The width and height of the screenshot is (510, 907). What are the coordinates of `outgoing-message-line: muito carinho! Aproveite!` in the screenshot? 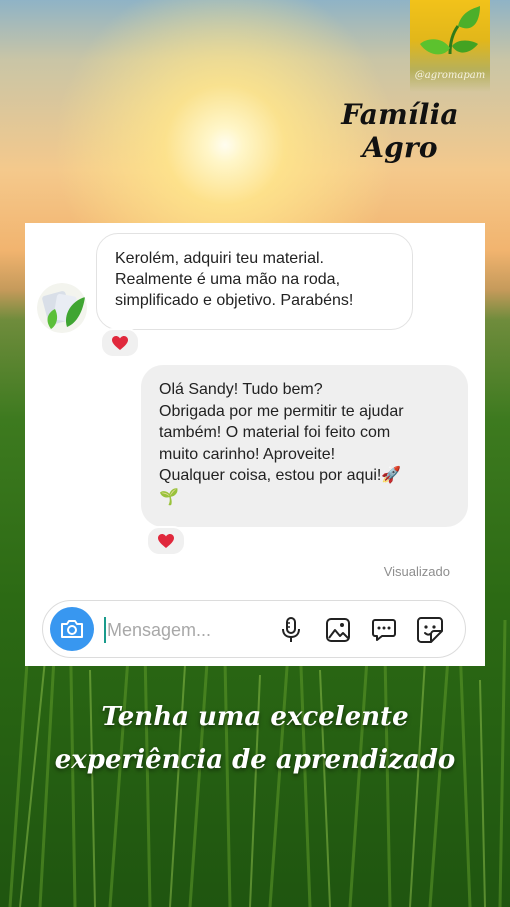 It's located at (247, 454).